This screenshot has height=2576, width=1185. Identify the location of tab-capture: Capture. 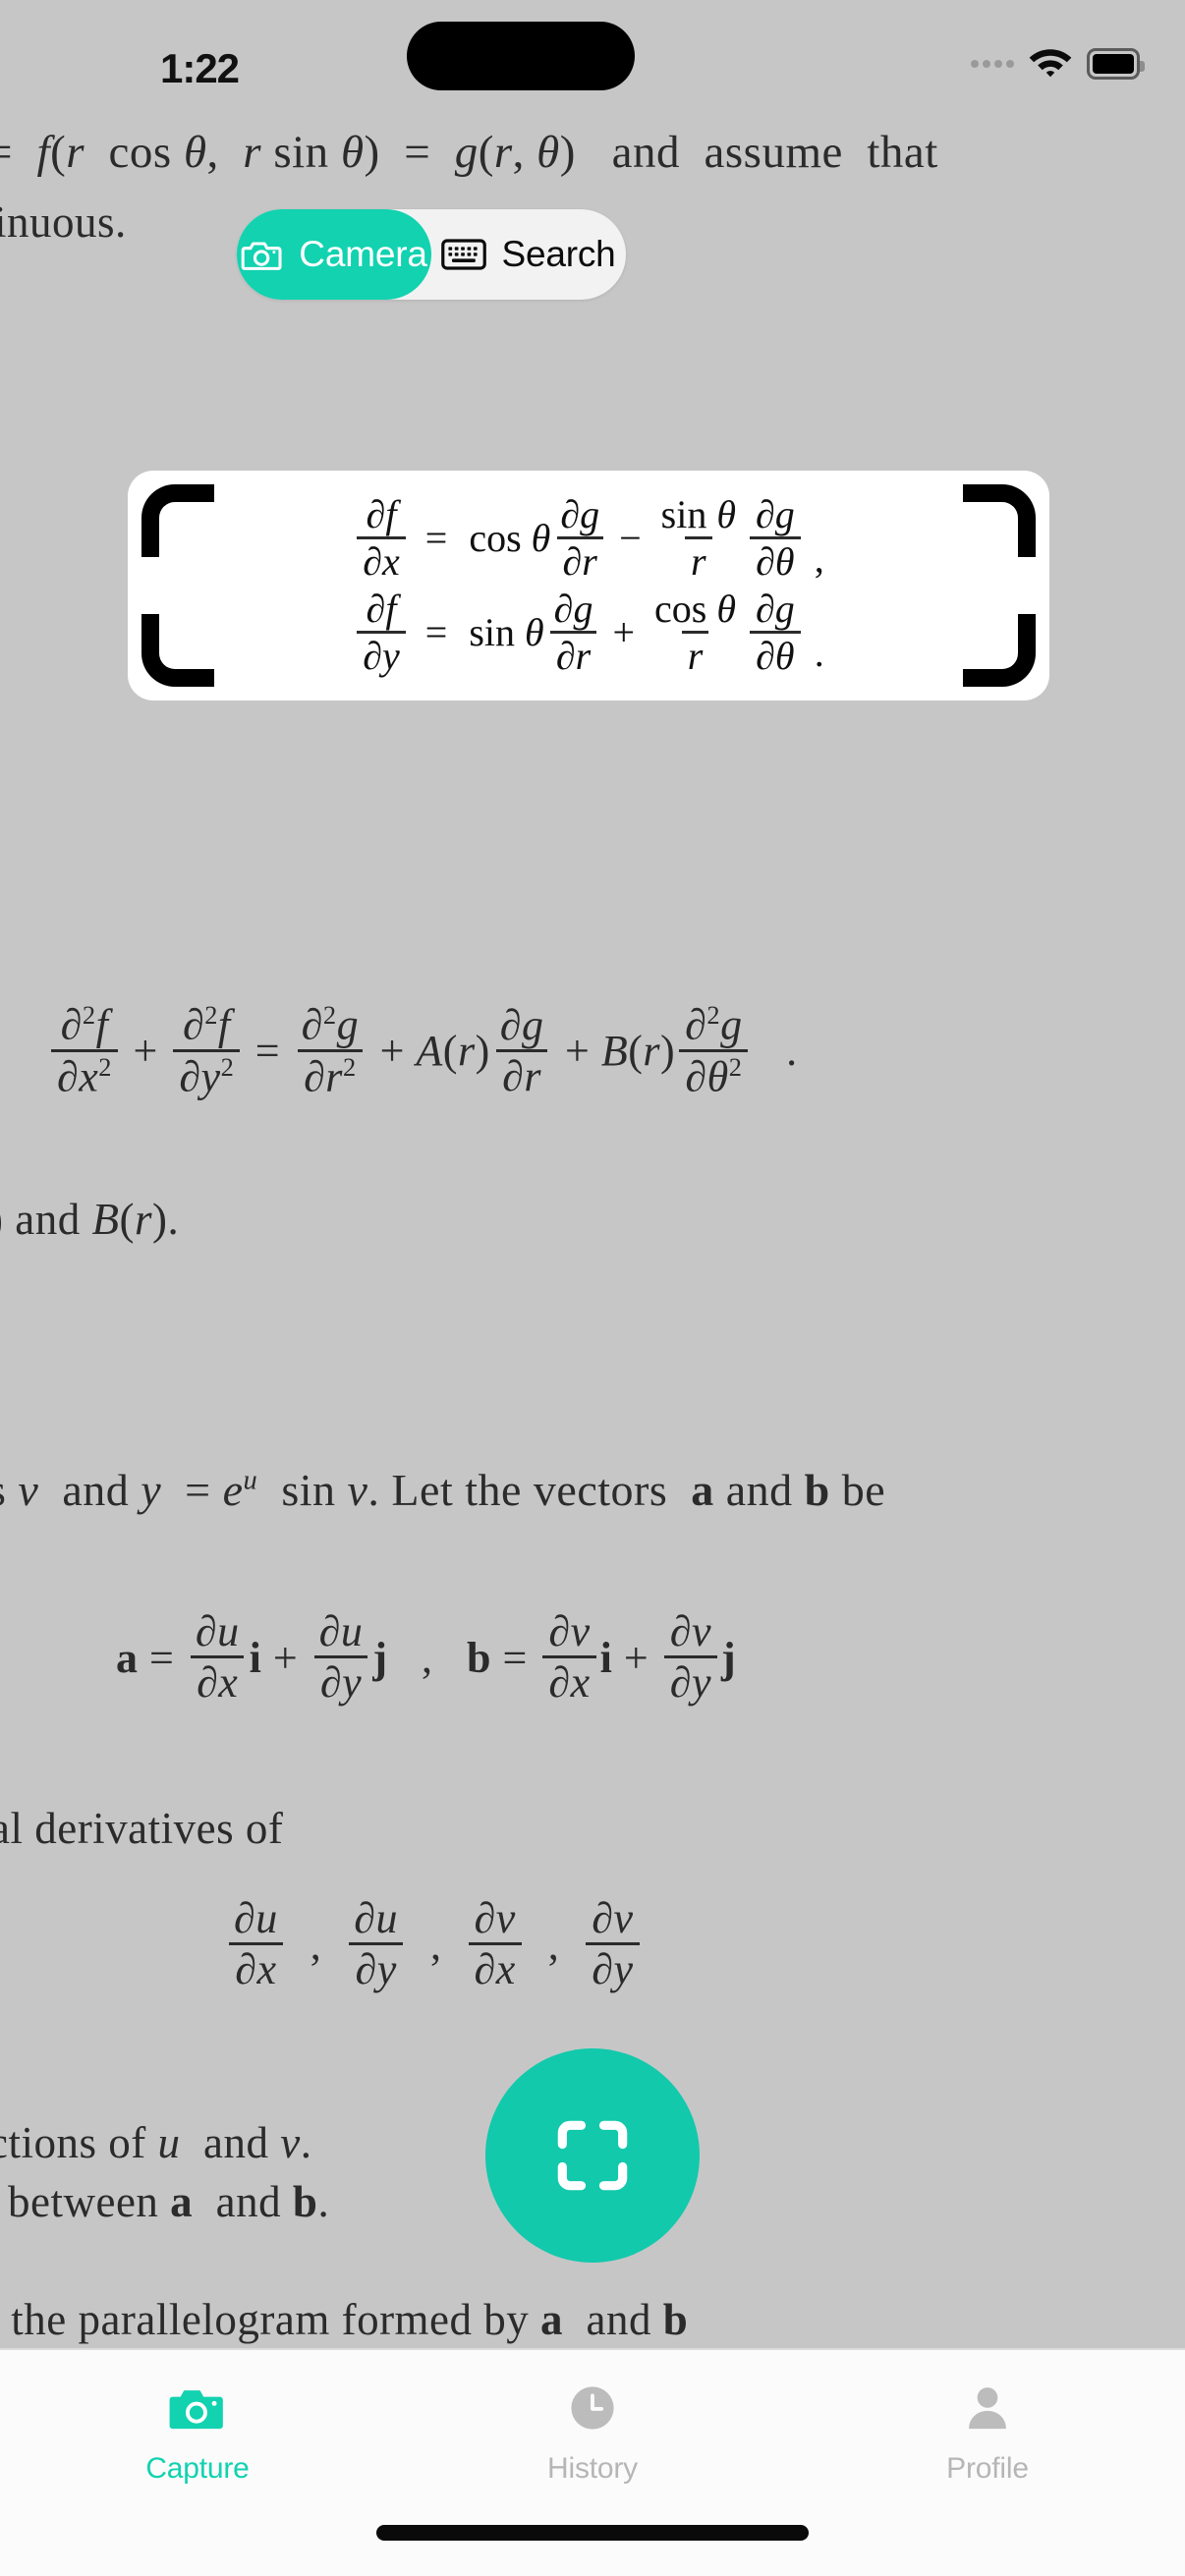
(198, 2433).